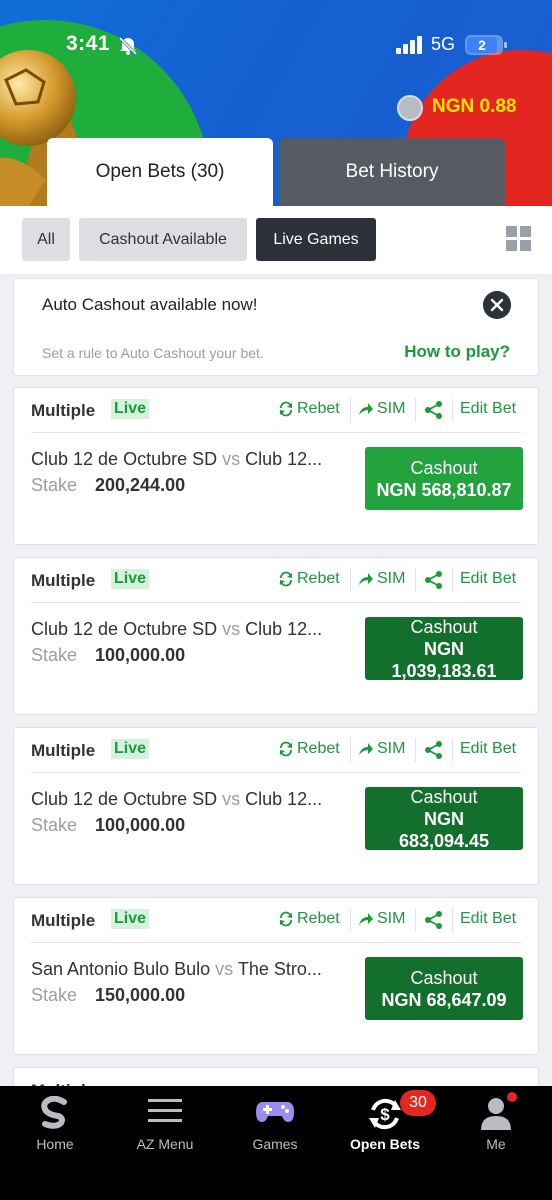 This screenshot has height=1200, width=552. What do you see at coordinates (160, 172) in the screenshot?
I see `tab-open-bets: Open Bets (30)` at bounding box center [160, 172].